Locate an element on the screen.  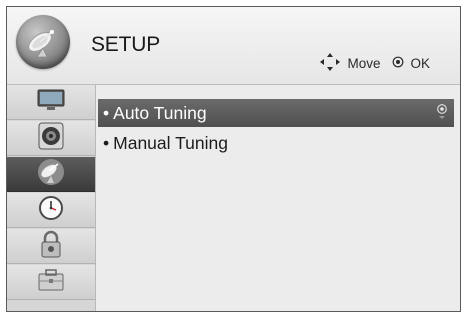
move-hint: Move is located at coordinates (349, 63).